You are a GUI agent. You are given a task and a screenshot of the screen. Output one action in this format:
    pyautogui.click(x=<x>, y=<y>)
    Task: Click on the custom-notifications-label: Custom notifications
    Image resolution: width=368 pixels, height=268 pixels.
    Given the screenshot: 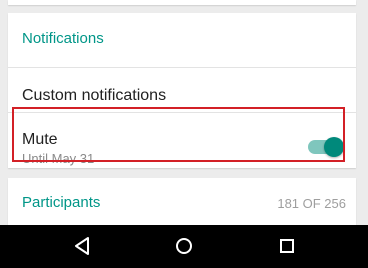 What is the action you would take?
    pyautogui.click(x=94, y=95)
    